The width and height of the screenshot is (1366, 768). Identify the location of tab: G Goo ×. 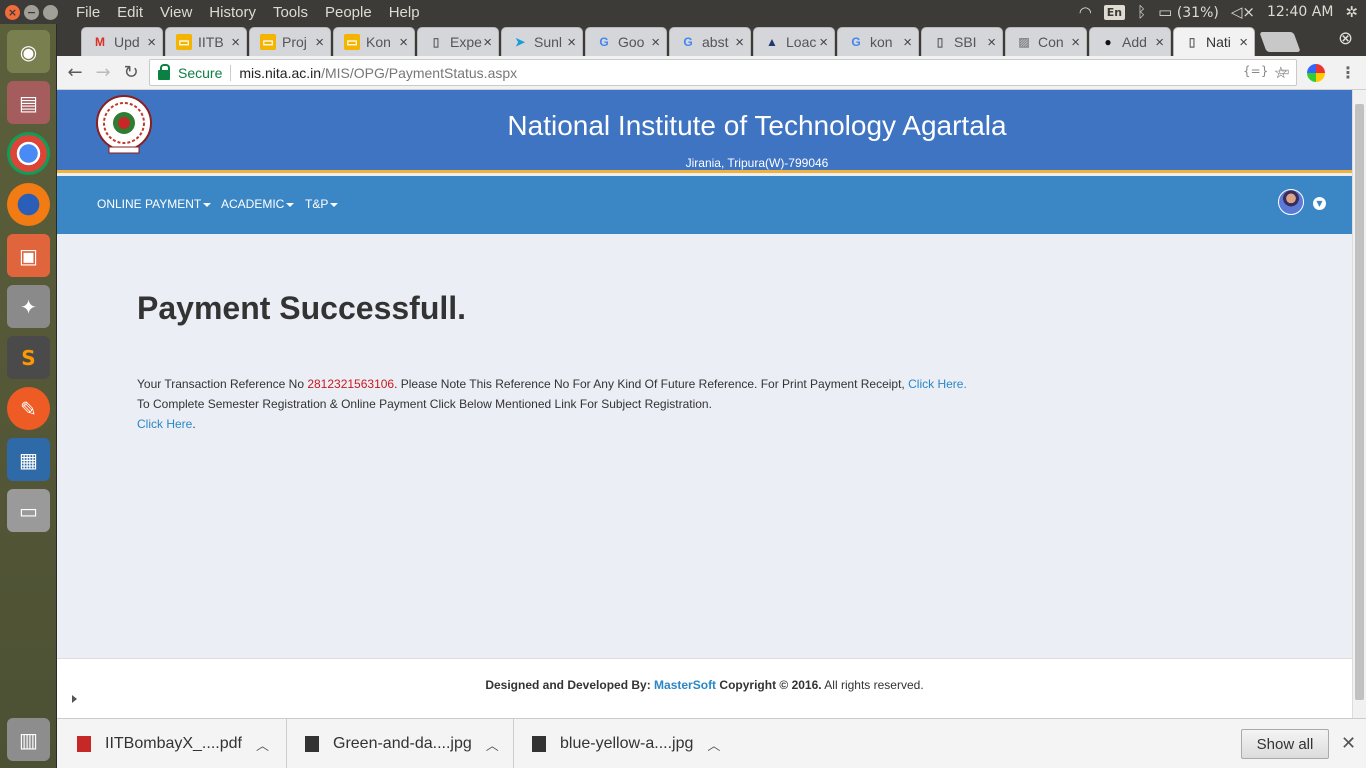
(626, 41).